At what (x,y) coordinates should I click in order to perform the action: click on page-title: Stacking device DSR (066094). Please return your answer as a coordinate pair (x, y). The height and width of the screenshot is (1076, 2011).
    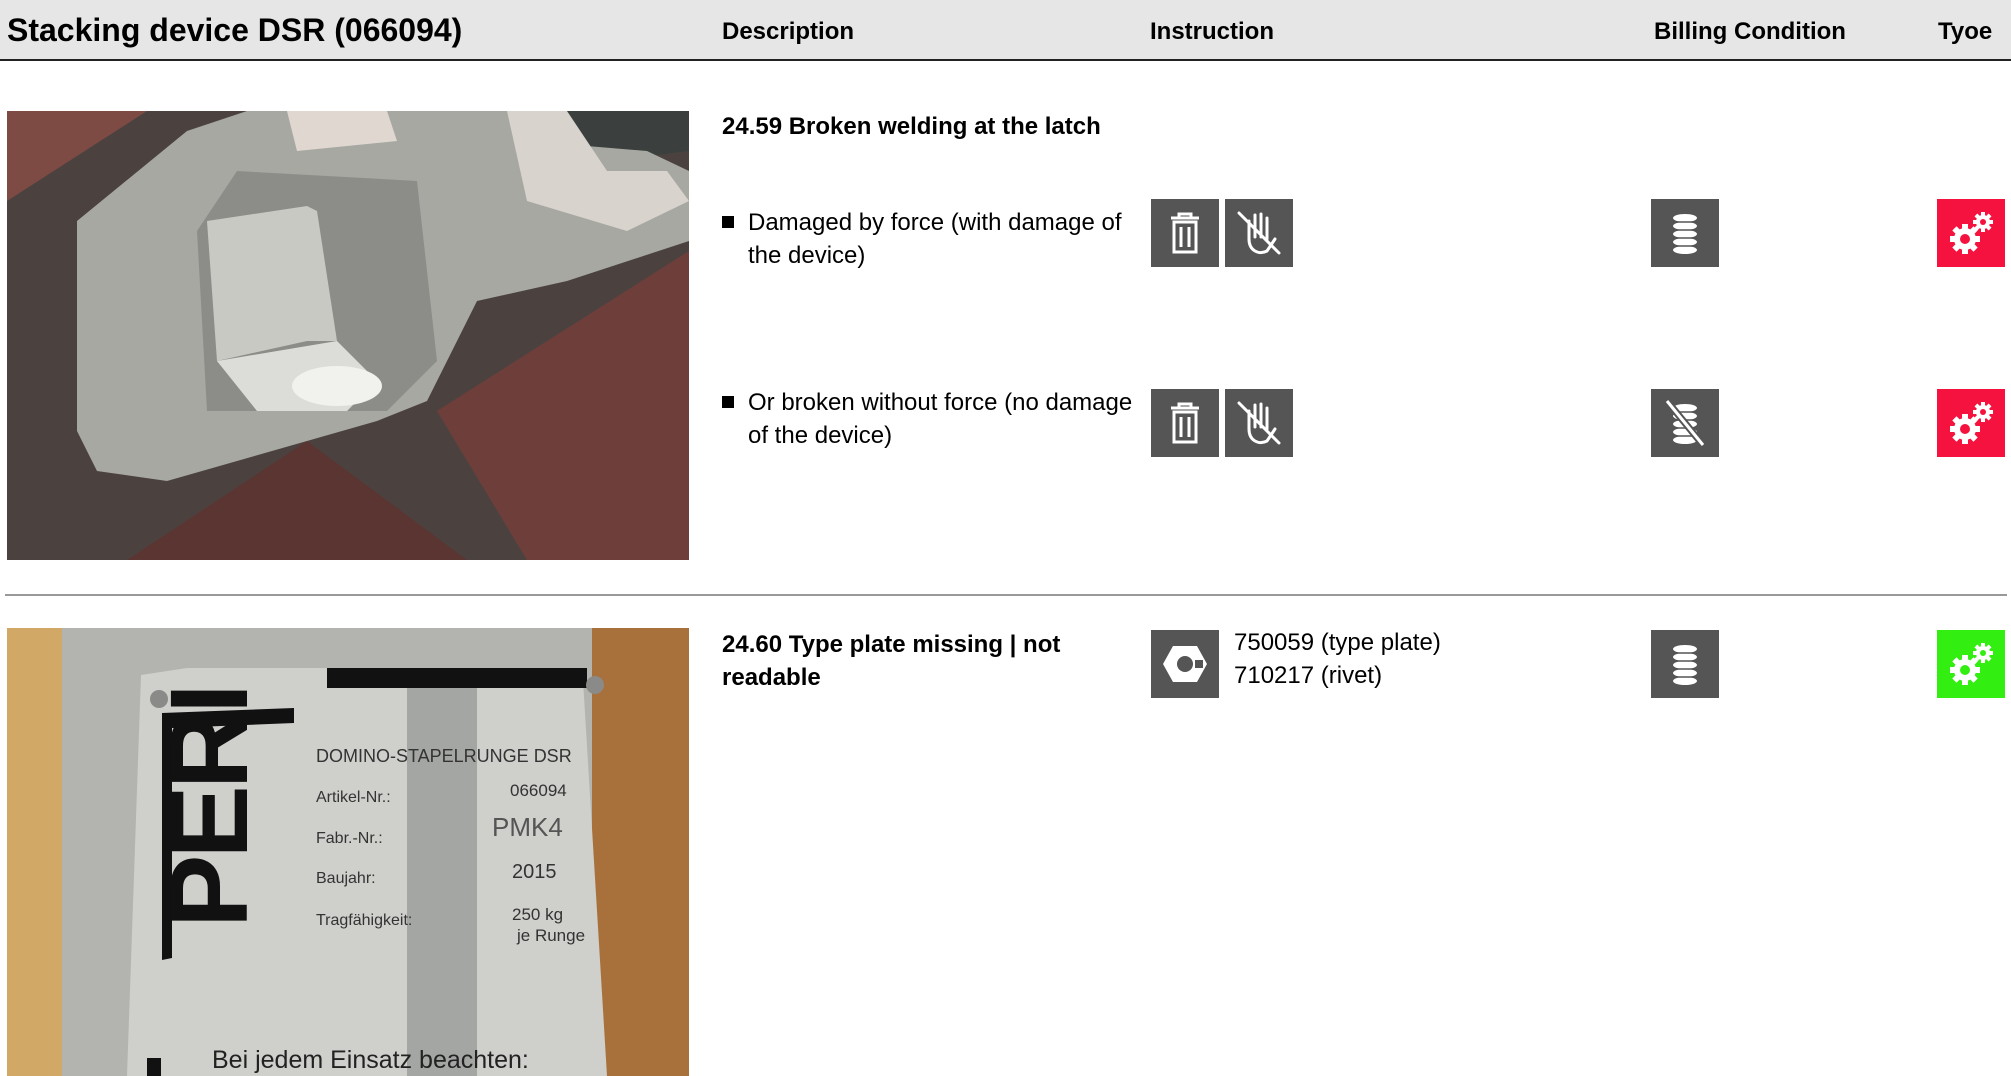
    Looking at the image, I should click on (235, 30).